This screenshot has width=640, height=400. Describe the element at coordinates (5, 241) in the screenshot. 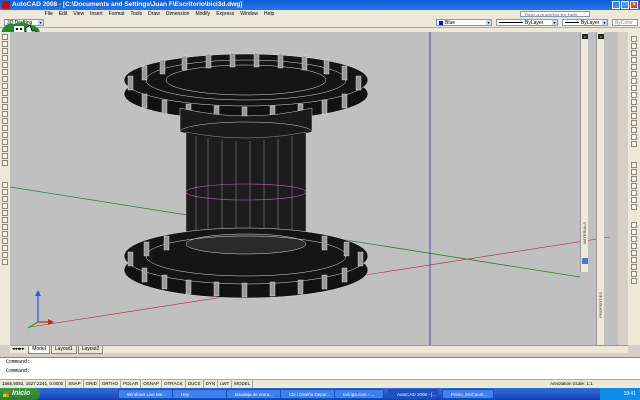

I see `snap-settings-icon` at that location.